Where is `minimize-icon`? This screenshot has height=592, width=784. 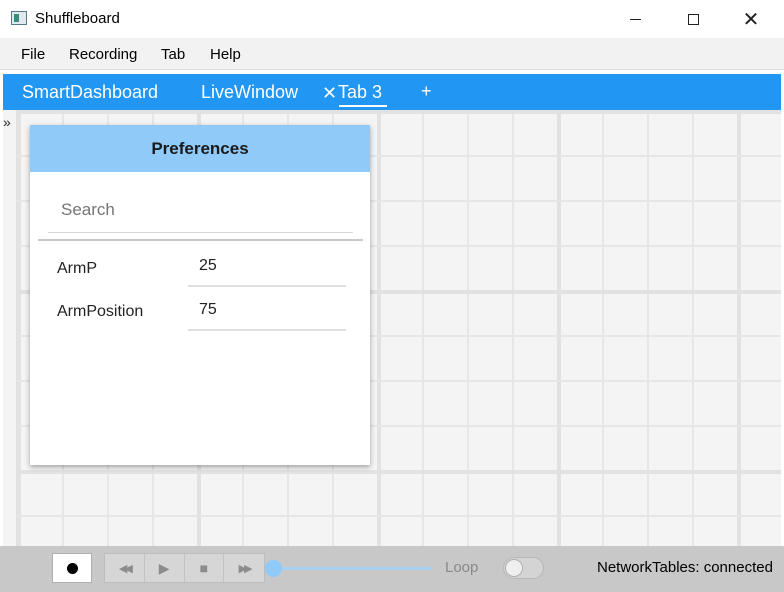 minimize-icon is located at coordinates (635, 19).